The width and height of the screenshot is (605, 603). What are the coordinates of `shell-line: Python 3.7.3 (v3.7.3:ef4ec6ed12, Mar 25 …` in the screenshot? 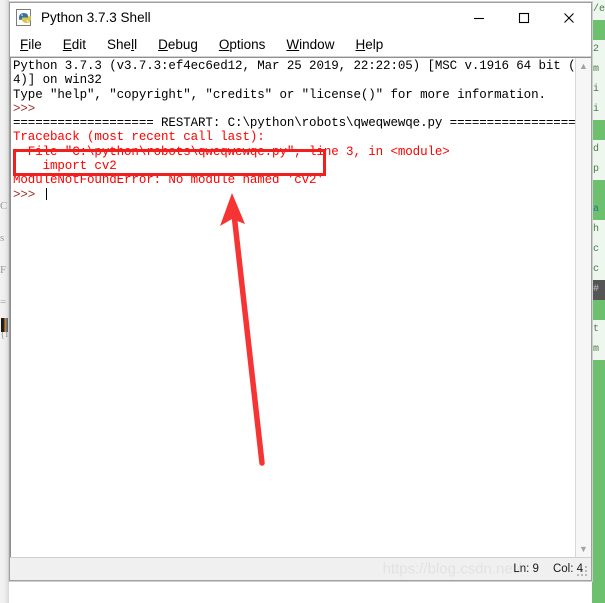 It's located at (294, 66).